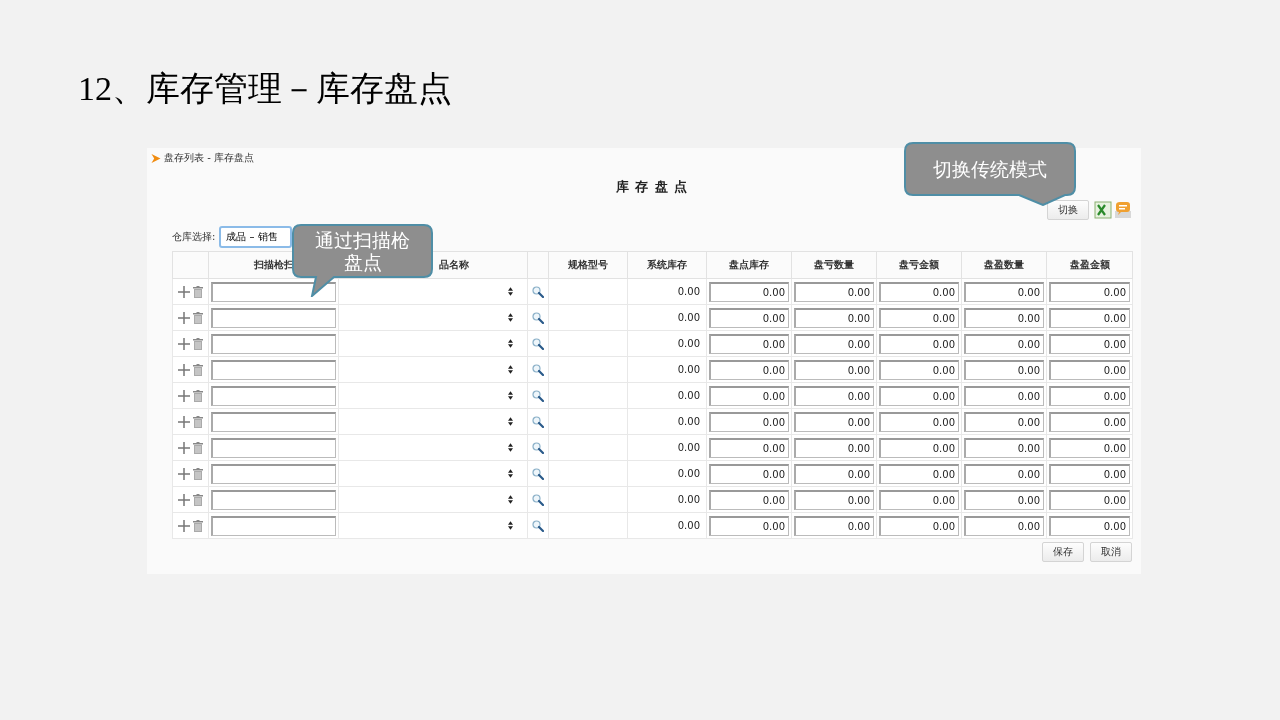  Describe the element at coordinates (1123, 210) in the screenshot. I see `chat-icon` at that location.